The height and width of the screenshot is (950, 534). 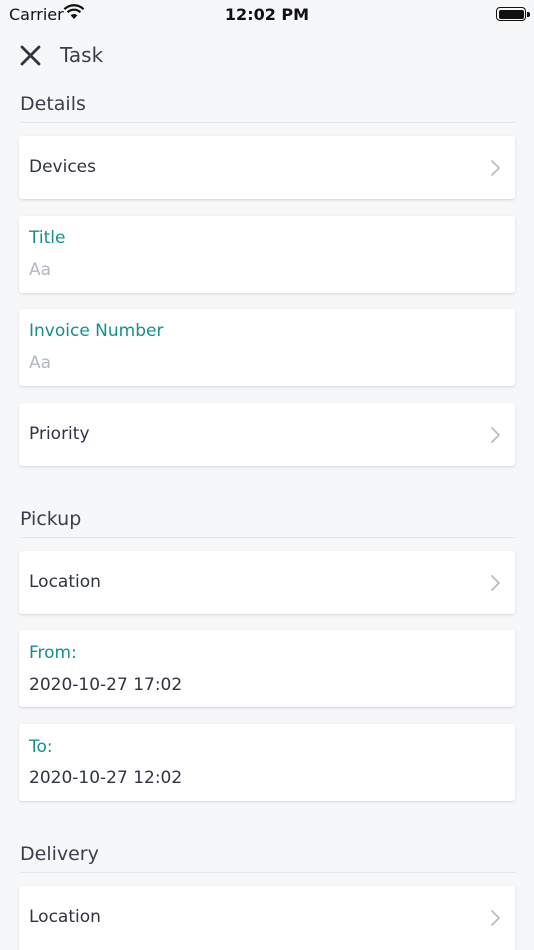 What do you see at coordinates (40, 363) in the screenshot?
I see `invoice-number-input-placeholder: Aa` at bounding box center [40, 363].